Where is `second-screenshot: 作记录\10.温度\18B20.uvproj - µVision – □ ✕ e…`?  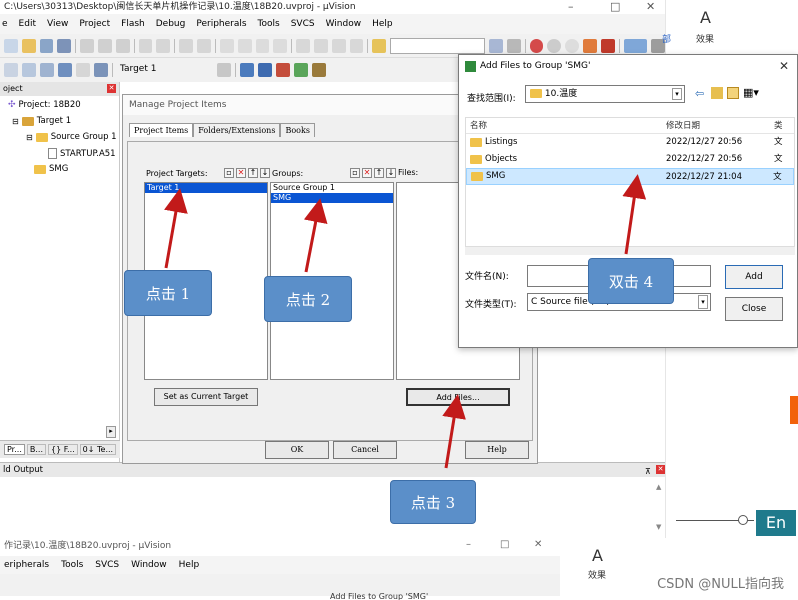
second-screenshot: 作记录\10.温度\18B20.uvproj - µVision – □ ✕ e… is located at coordinates (399, 569).